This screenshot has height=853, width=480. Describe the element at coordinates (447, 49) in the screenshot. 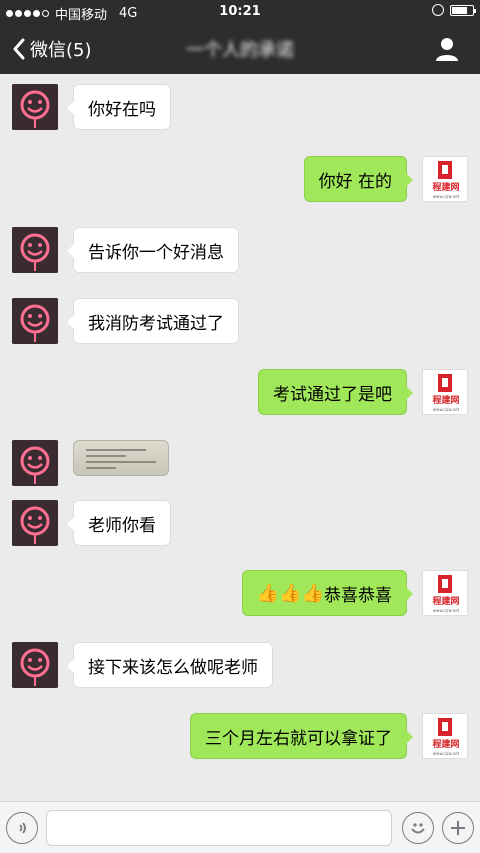

I see `profile-icon` at that location.